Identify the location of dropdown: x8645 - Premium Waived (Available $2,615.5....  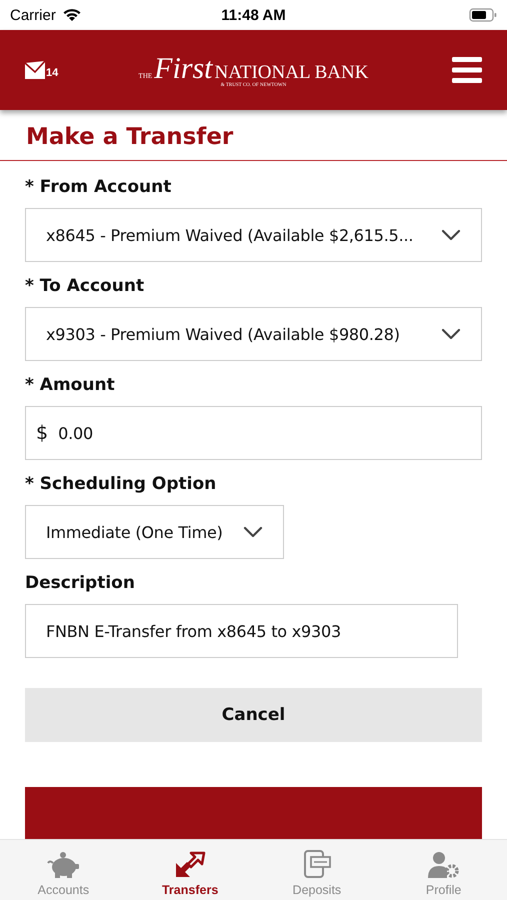
(253, 235).